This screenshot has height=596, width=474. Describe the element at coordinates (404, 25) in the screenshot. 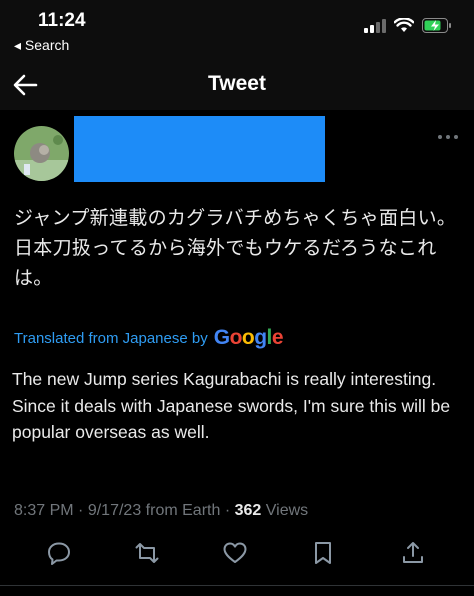

I see `wifi-icon` at that location.